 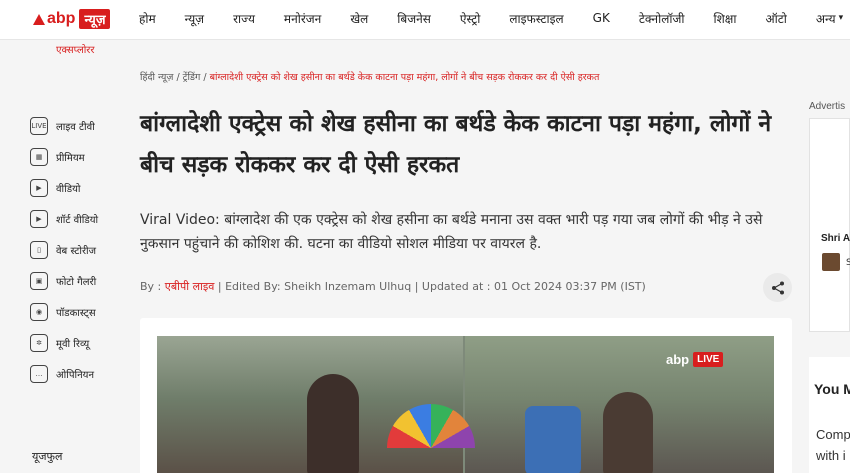 I want to click on nav-item-business: बिजनेस, so click(x=414, y=18).